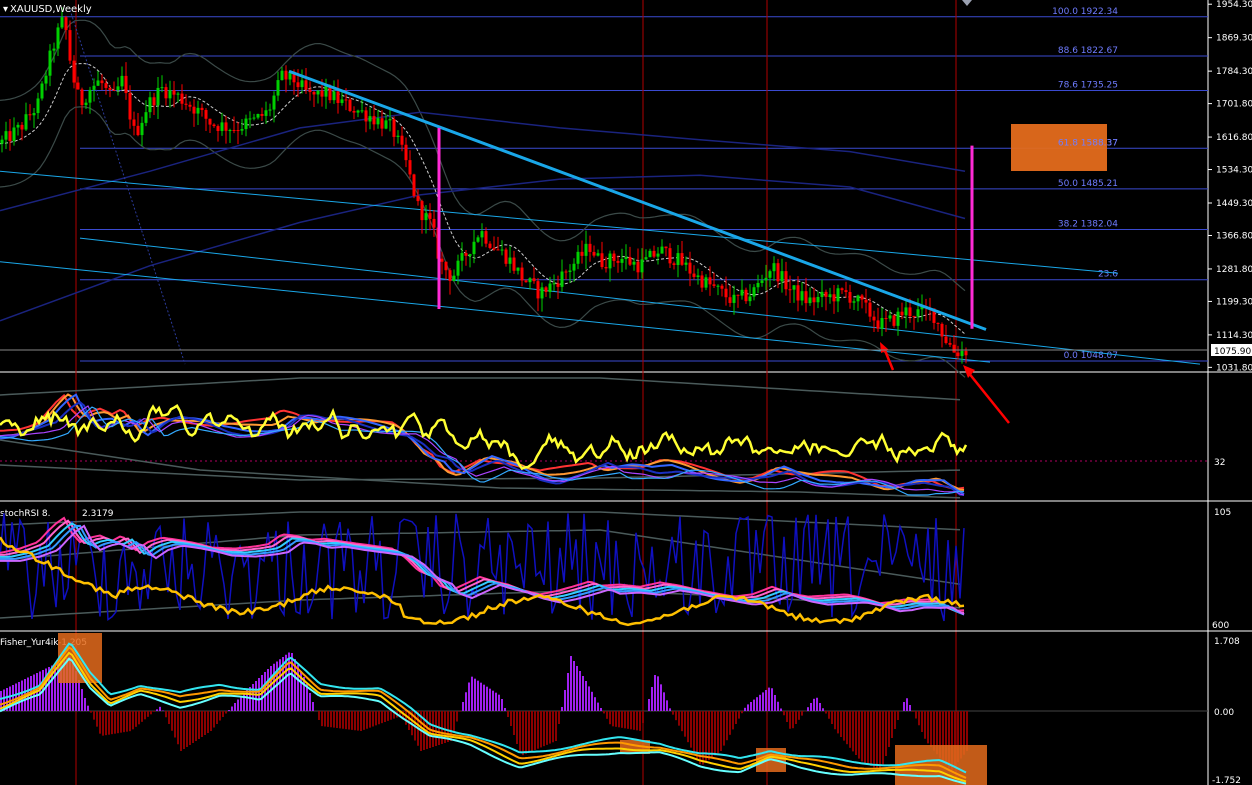  I want to click on fisher-tick-top: 1.708, so click(1227, 642).